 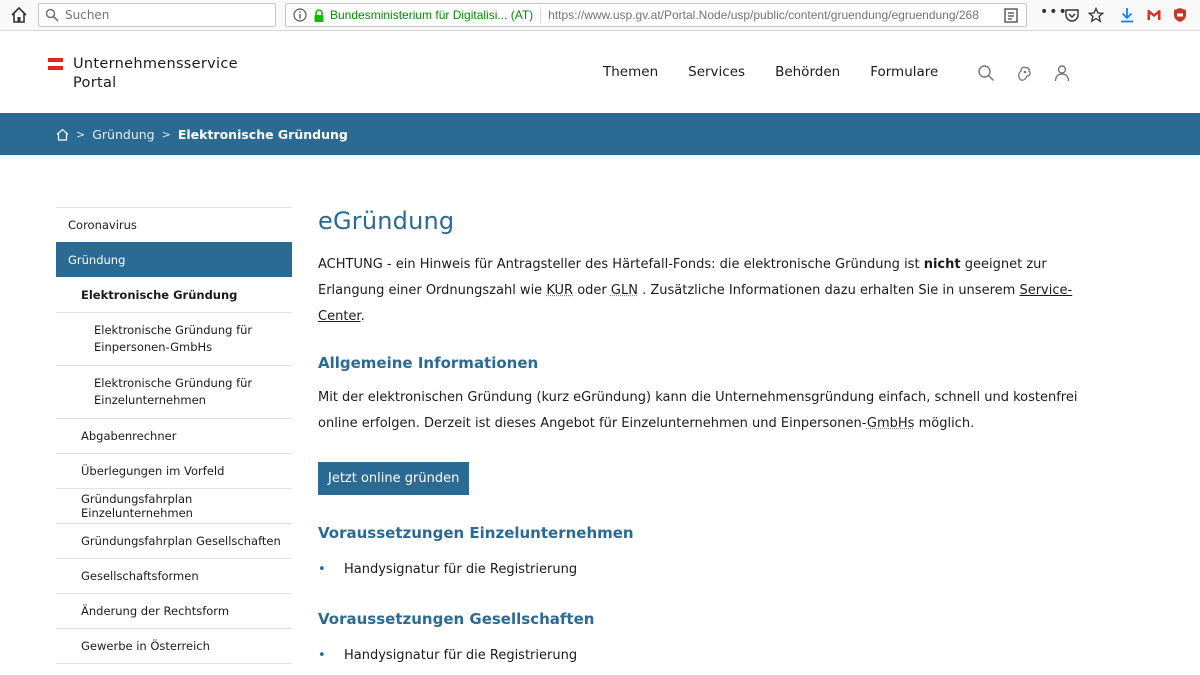 I want to click on browser-search-box, so click(x=157, y=15).